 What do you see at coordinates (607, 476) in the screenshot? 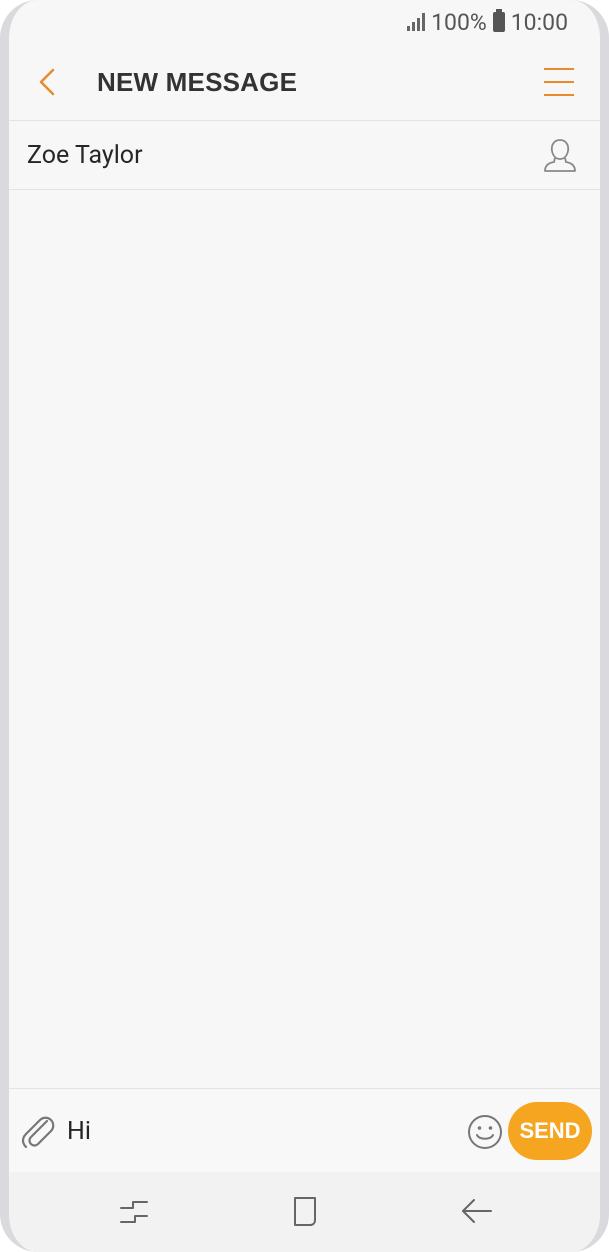
I see `side-edge-handle` at bounding box center [607, 476].